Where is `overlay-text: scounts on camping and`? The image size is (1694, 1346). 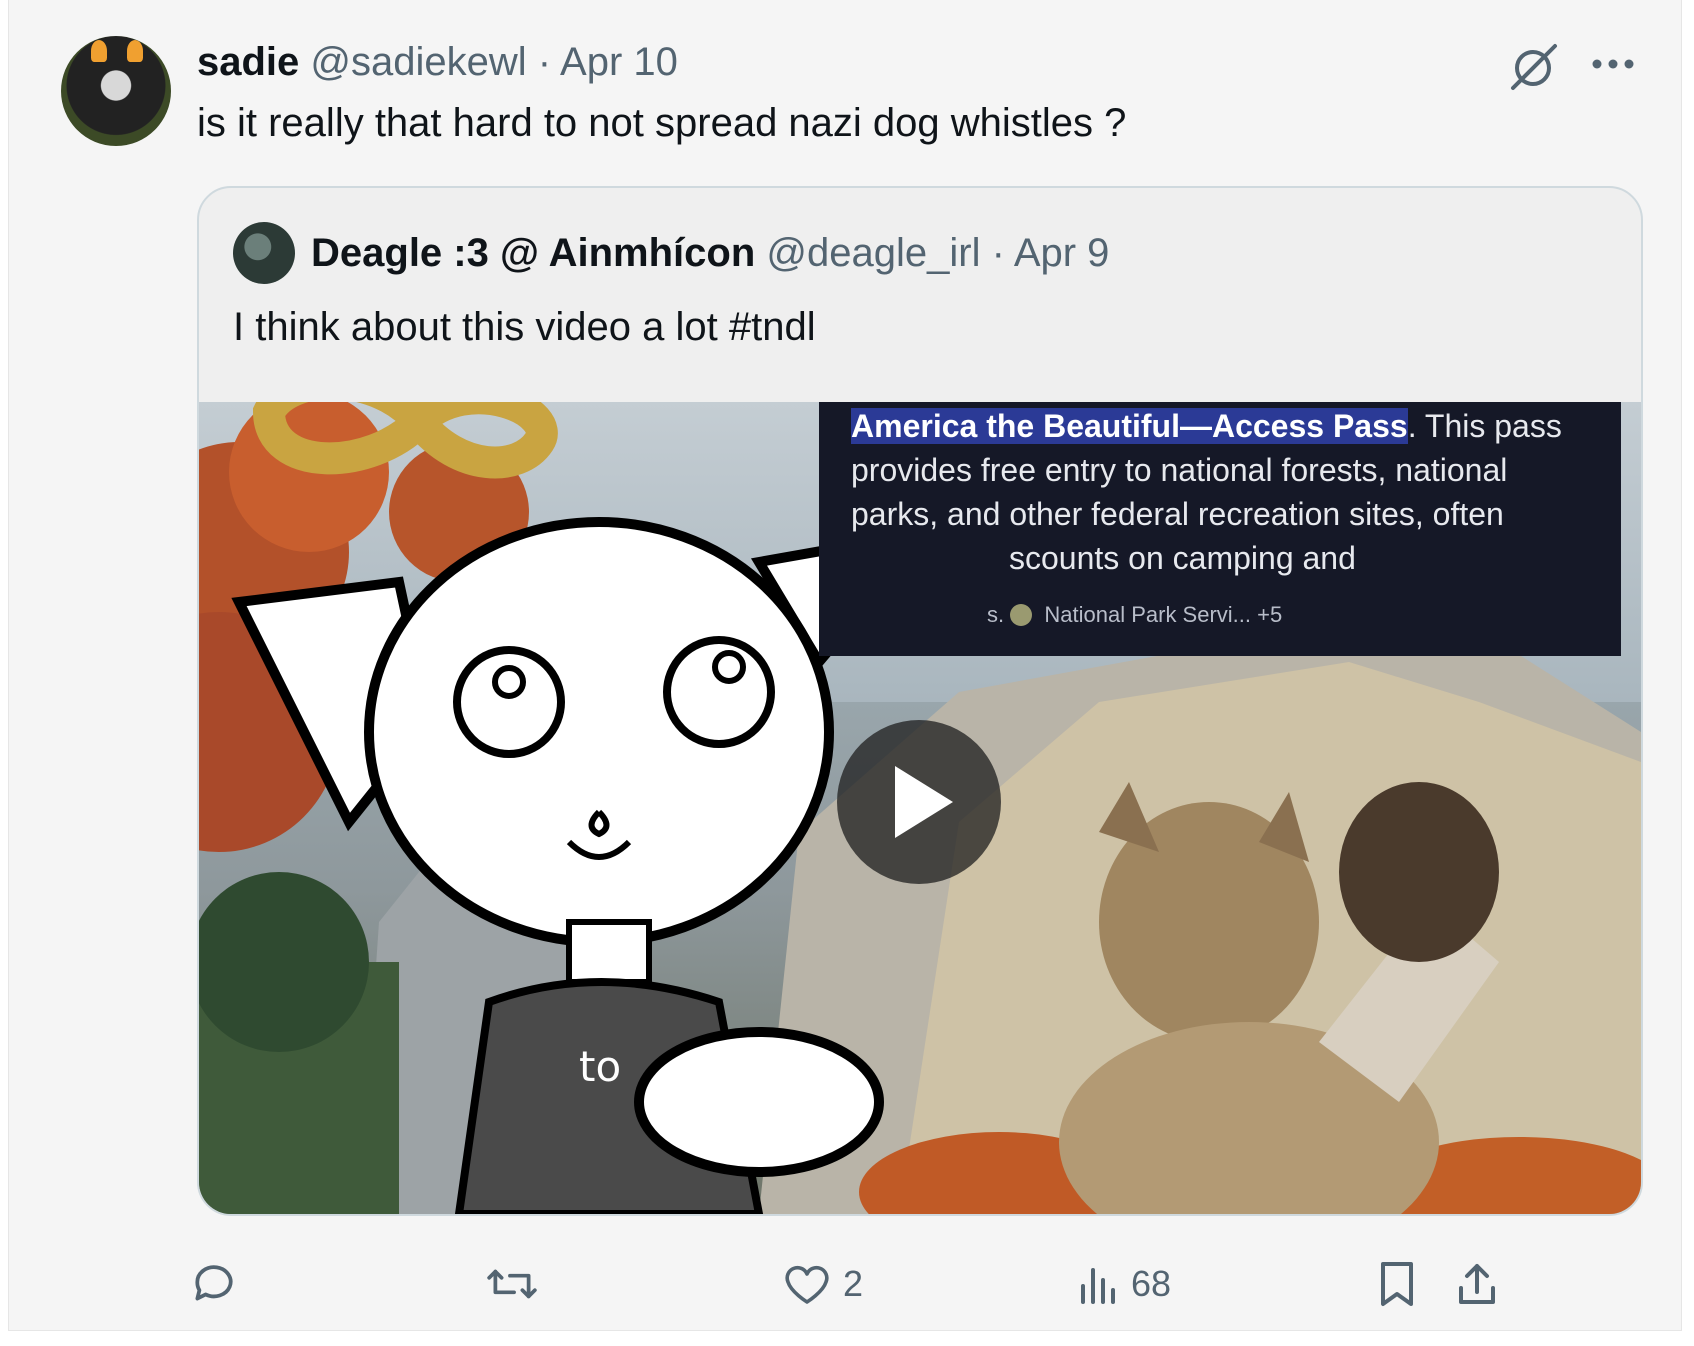 overlay-text: scounts on camping and is located at coordinates (1182, 558).